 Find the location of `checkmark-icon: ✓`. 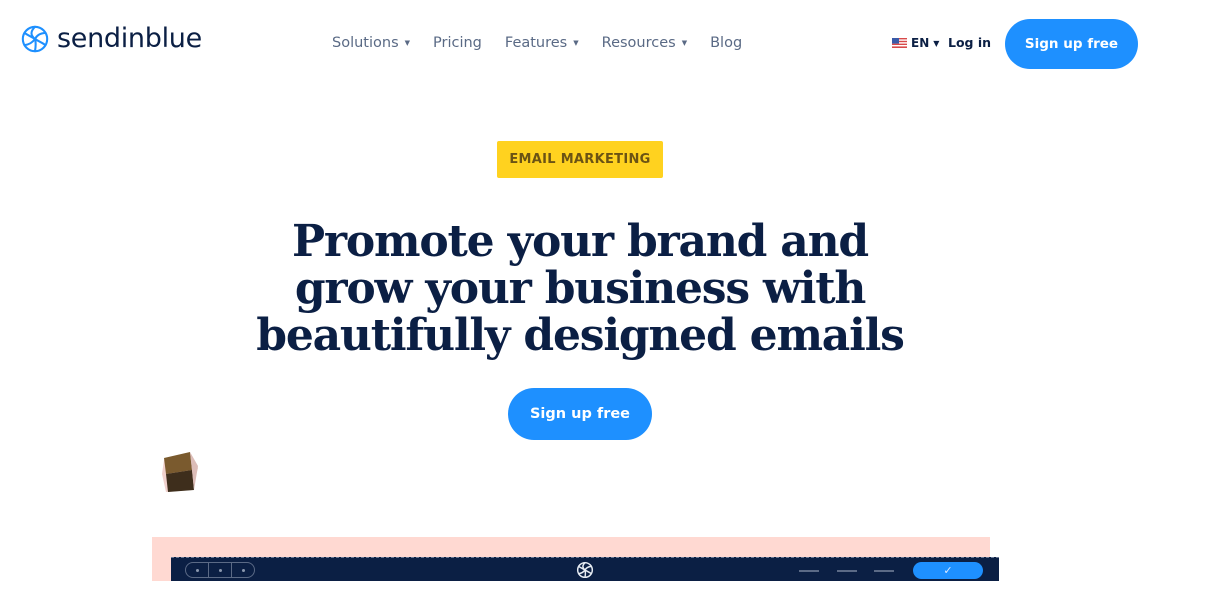

checkmark-icon: ✓ is located at coordinates (948, 571).